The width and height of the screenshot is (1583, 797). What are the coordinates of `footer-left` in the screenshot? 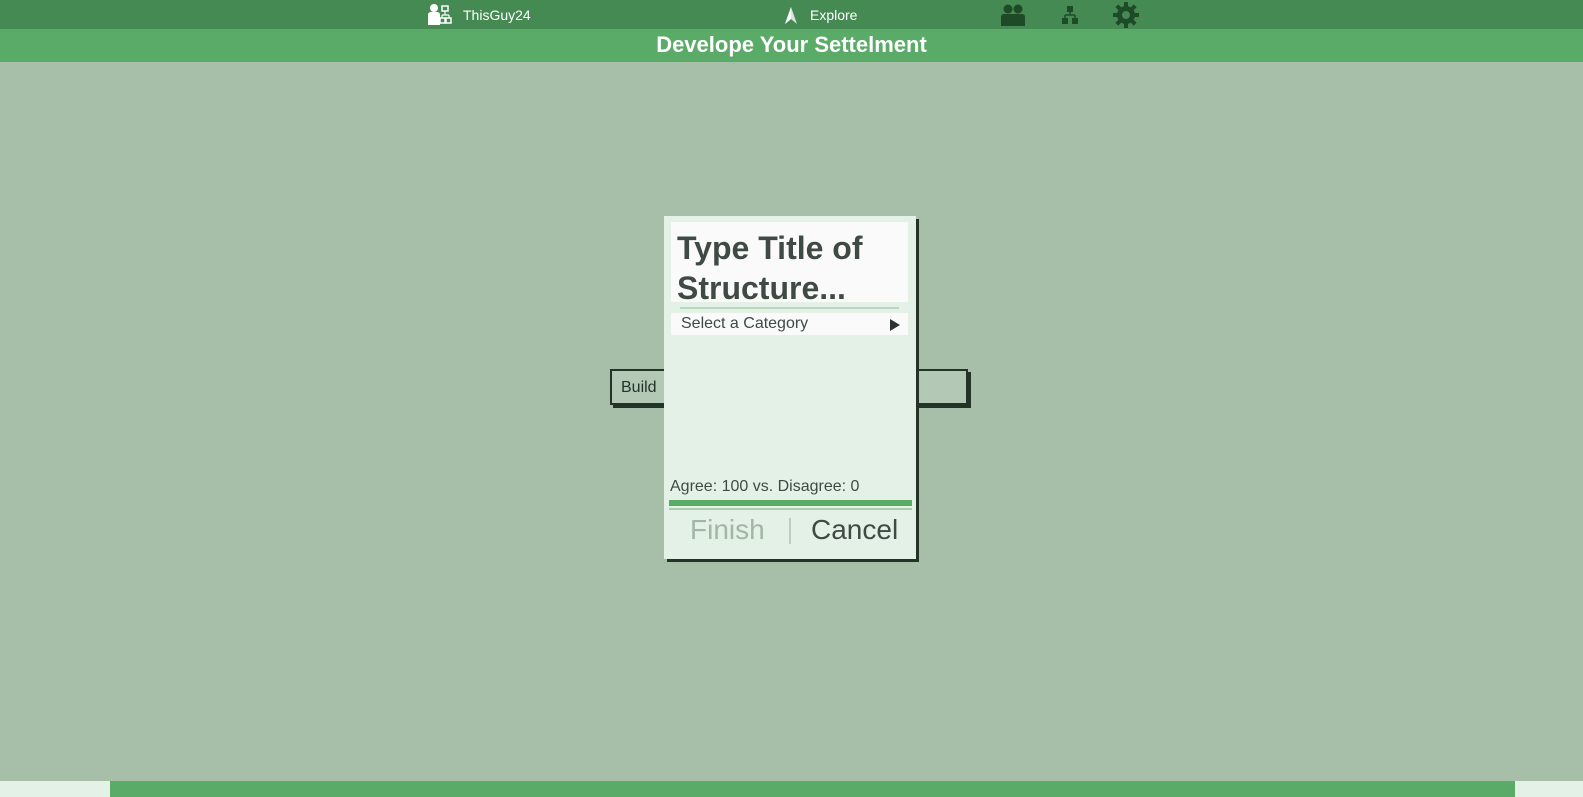 It's located at (55, 789).